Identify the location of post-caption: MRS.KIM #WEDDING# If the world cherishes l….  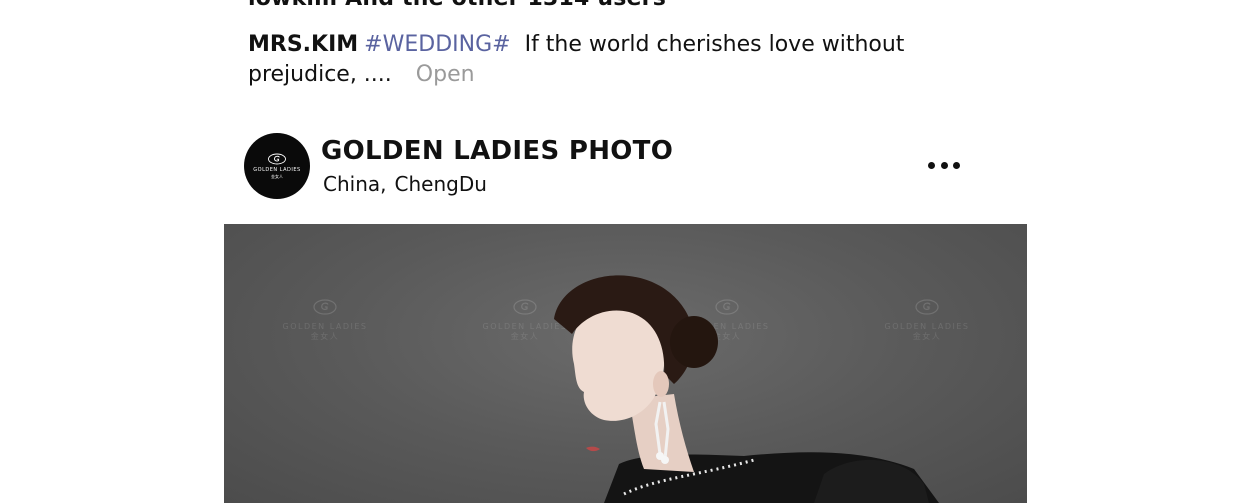
(593, 60).